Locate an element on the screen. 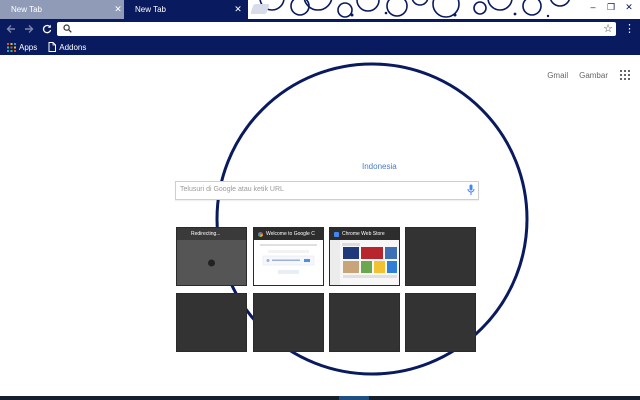 The height and width of the screenshot is (400, 640). star-icon: ☆ is located at coordinates (608, 29).